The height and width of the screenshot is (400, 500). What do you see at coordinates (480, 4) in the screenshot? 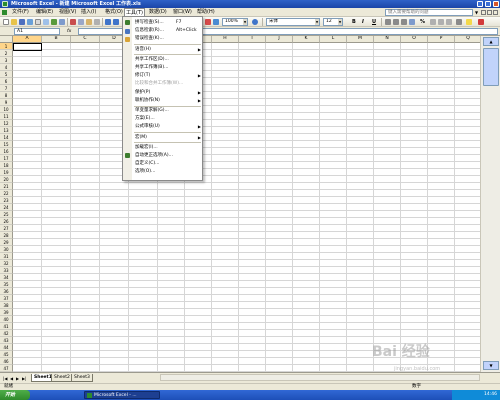
I see `minimize-button` at bounding box center [480, 4].